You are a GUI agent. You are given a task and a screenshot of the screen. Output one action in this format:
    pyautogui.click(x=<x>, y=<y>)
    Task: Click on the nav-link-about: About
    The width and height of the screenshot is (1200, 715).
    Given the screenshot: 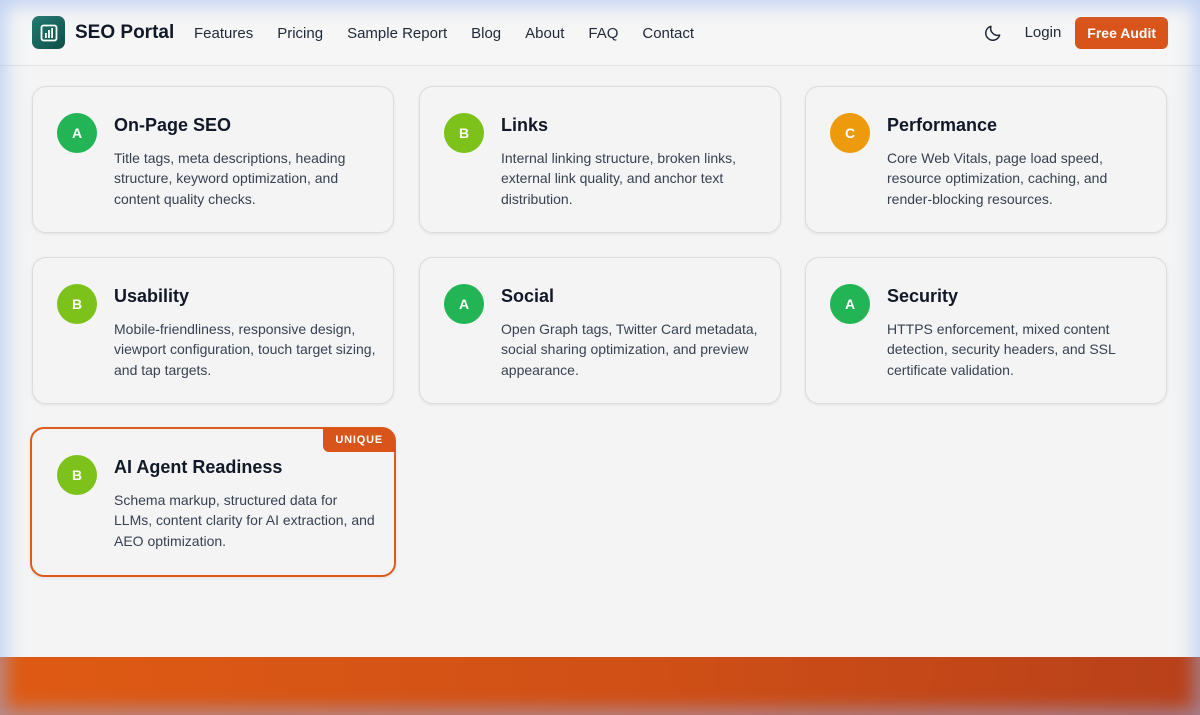 What is the action you would take?
    pyautogui.click(x=544, y=33)
    